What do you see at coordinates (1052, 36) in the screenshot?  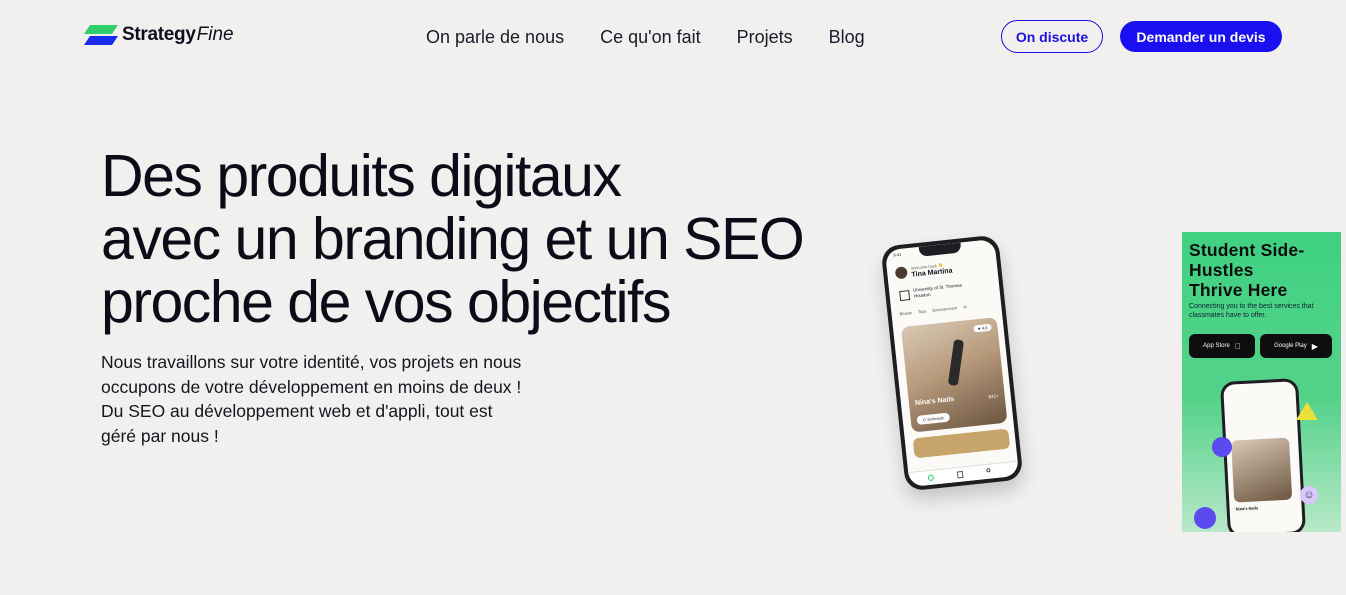 I see `on-discute-button: On discute` at bounding box center [1052, 36].